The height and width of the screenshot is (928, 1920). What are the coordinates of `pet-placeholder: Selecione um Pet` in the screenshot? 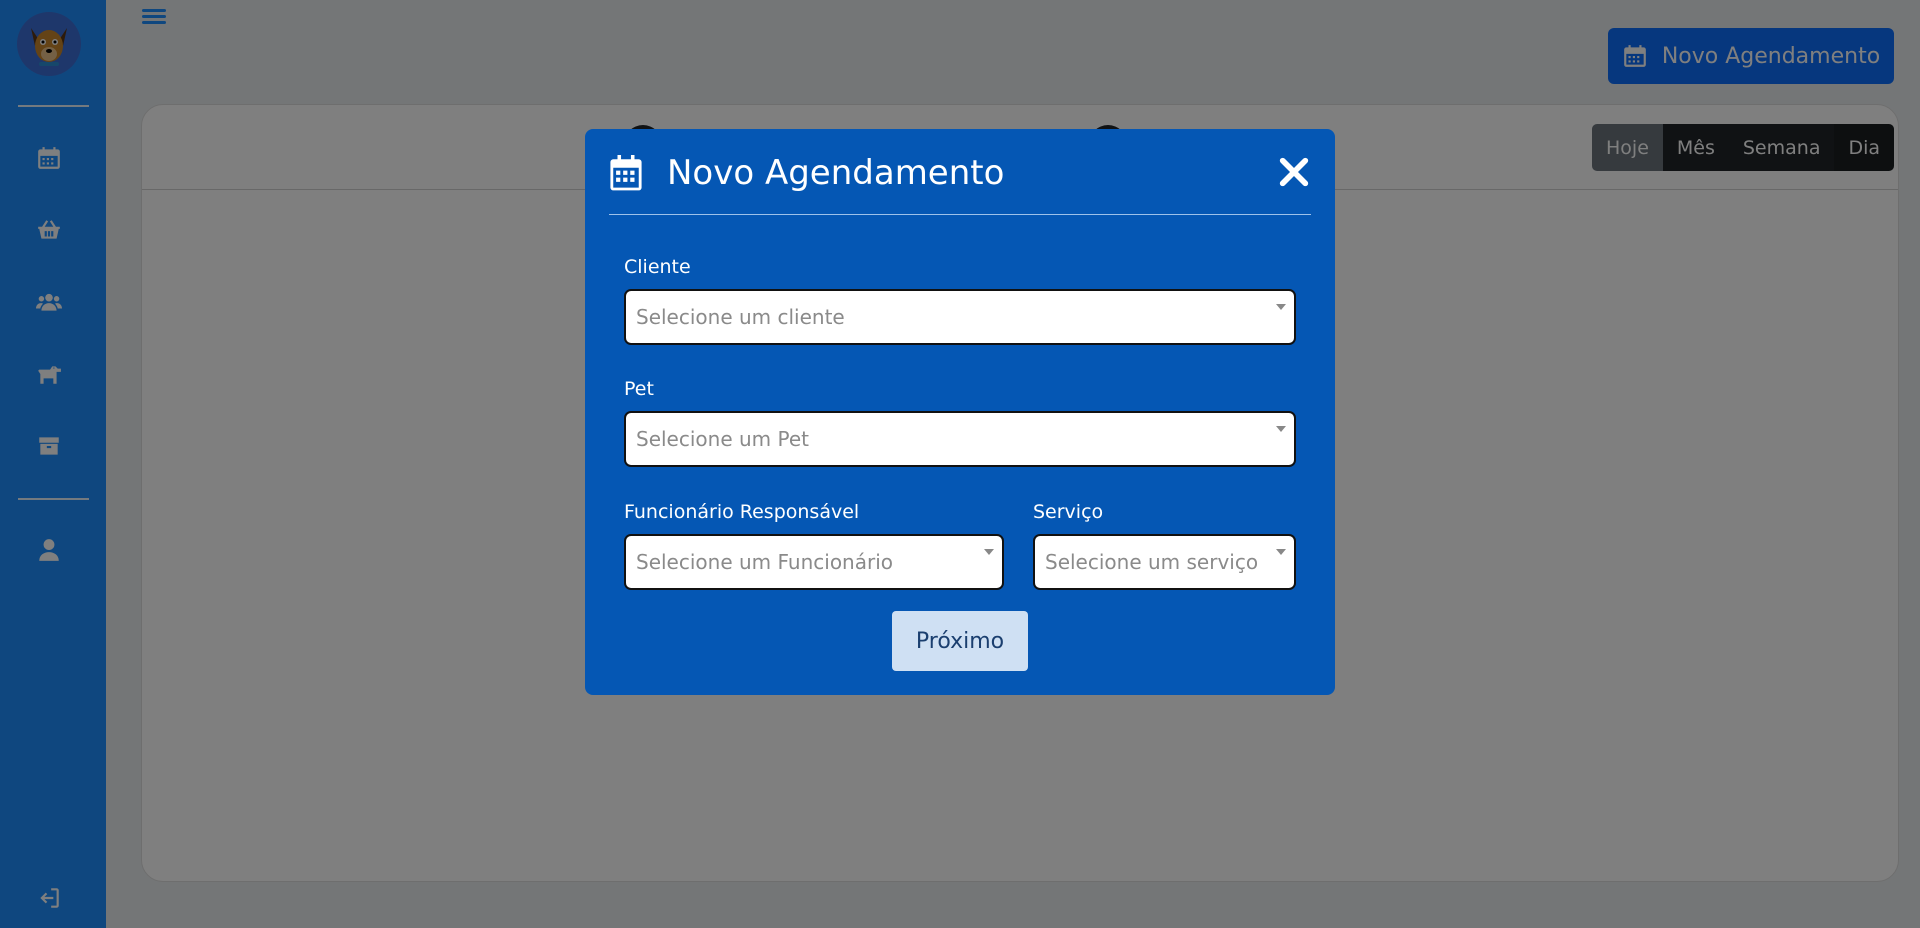 It's located at (722, 439).